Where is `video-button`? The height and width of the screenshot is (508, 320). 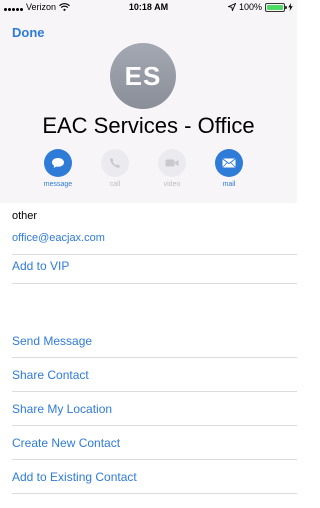 video-button is located at coordinates (172, 163).